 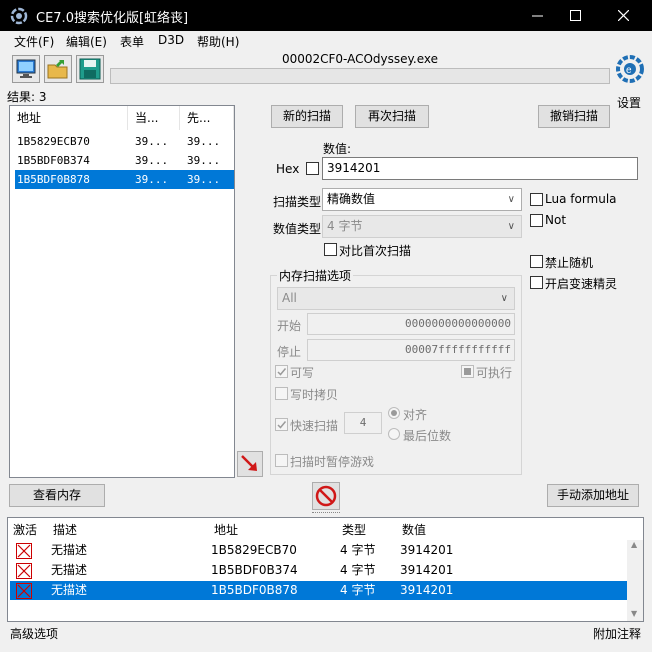 I want to click on speedhack-label: 开启变速精灵, so click(x=581, y=284).